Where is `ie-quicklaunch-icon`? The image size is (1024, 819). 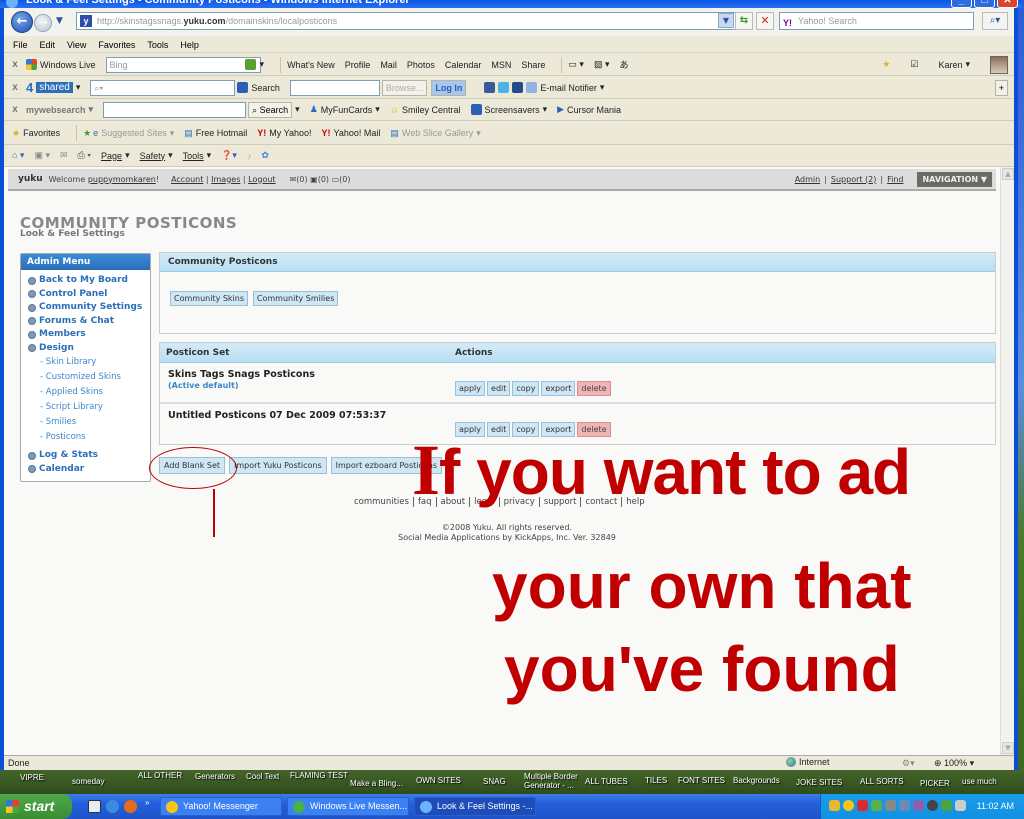
ie-quicklaunch-icon is located at coordinates (112, 806).